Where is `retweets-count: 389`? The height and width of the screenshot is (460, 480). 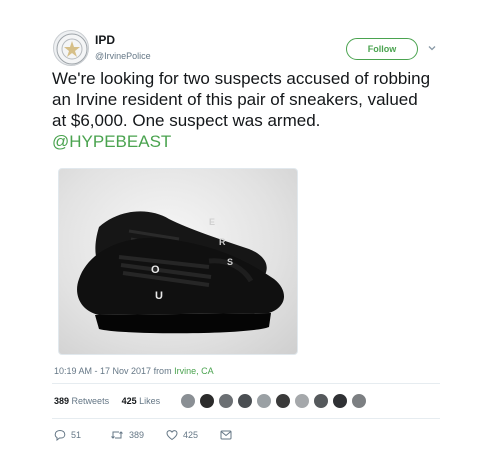 retweets-count: 389 is located at coordinates (62, 401).